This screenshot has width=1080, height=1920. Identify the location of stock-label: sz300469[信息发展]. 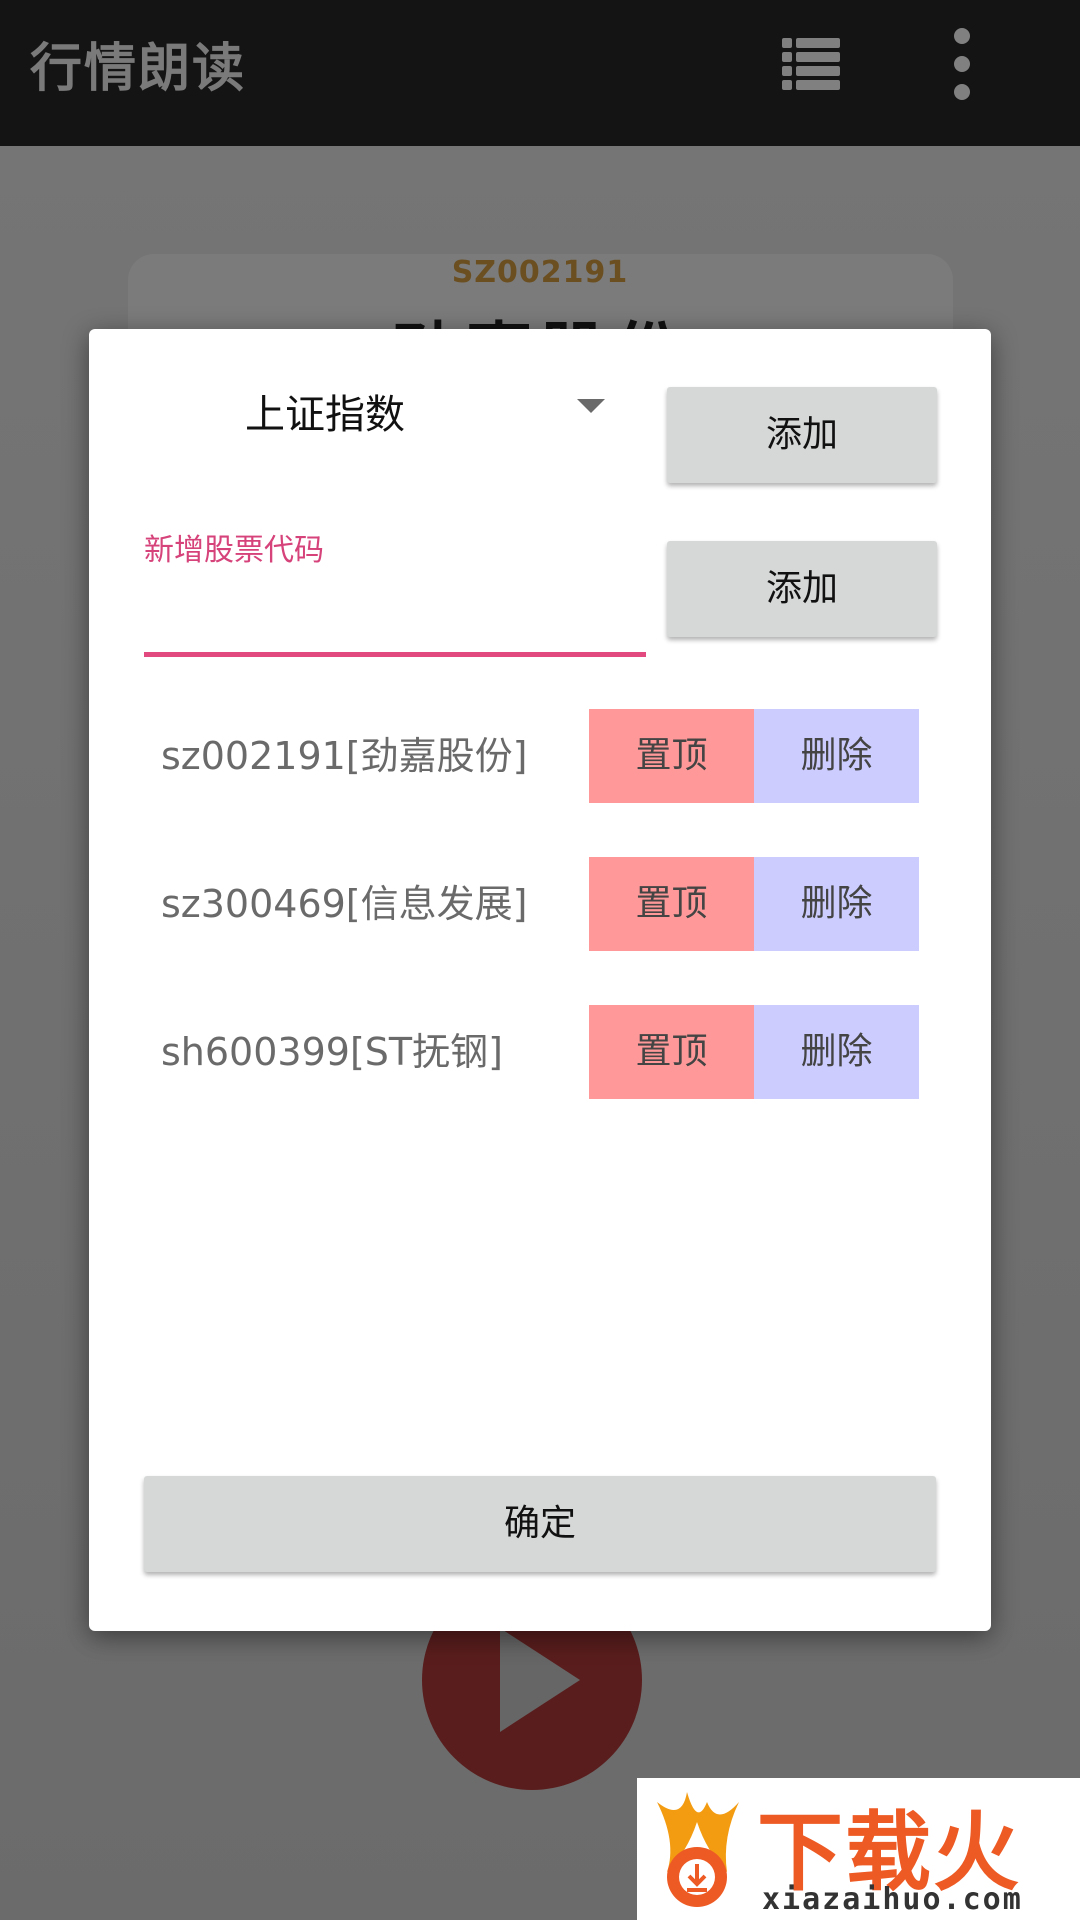
(344, 904).